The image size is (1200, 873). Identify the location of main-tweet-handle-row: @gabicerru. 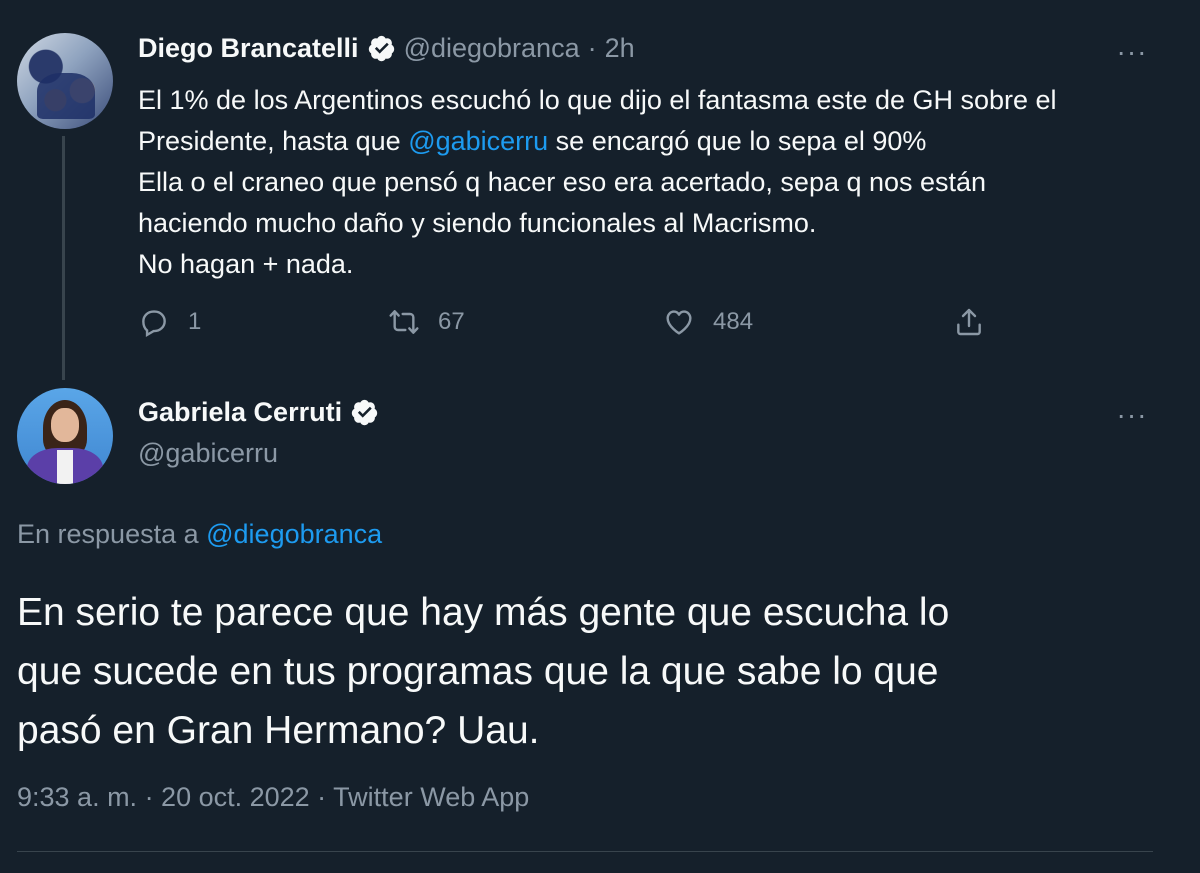
(208, 453).